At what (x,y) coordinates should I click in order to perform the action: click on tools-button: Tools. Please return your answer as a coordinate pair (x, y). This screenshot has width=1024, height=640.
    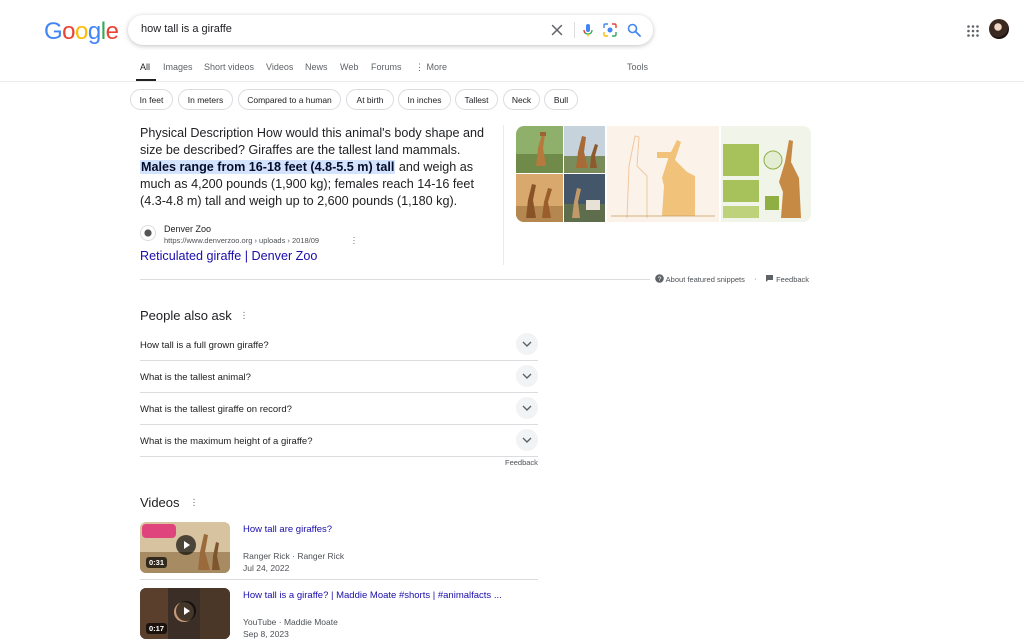
    Looking at the image, I should click on (637, 67).